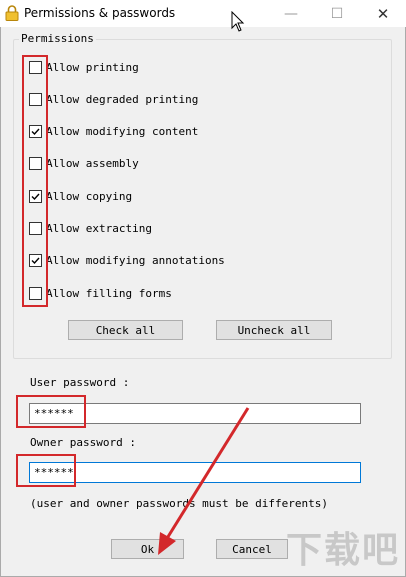  What do you see at coordinates (383, 13) in the screenshot?
I see `close-button: ✕` at bounding box center [383, 13].